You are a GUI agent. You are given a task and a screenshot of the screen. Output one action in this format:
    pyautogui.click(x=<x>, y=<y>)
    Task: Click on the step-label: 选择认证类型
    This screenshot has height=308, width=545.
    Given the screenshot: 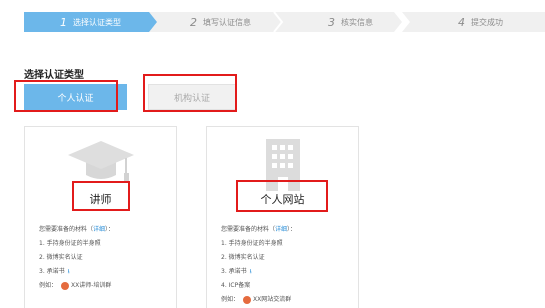 What is the action you would take?
    pyautogui.click(x=97, y=22)
    